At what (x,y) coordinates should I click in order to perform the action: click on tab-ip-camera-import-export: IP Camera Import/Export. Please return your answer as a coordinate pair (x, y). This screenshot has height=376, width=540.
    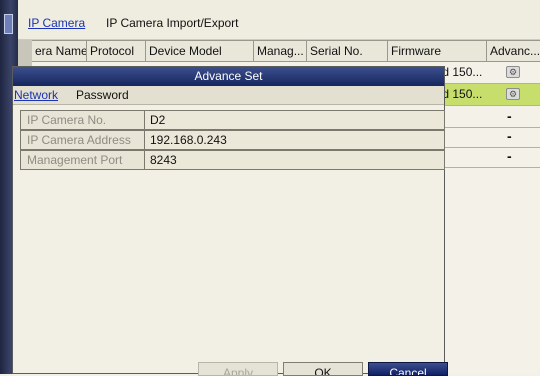
    Looking at the image, I should click on (172, 23).